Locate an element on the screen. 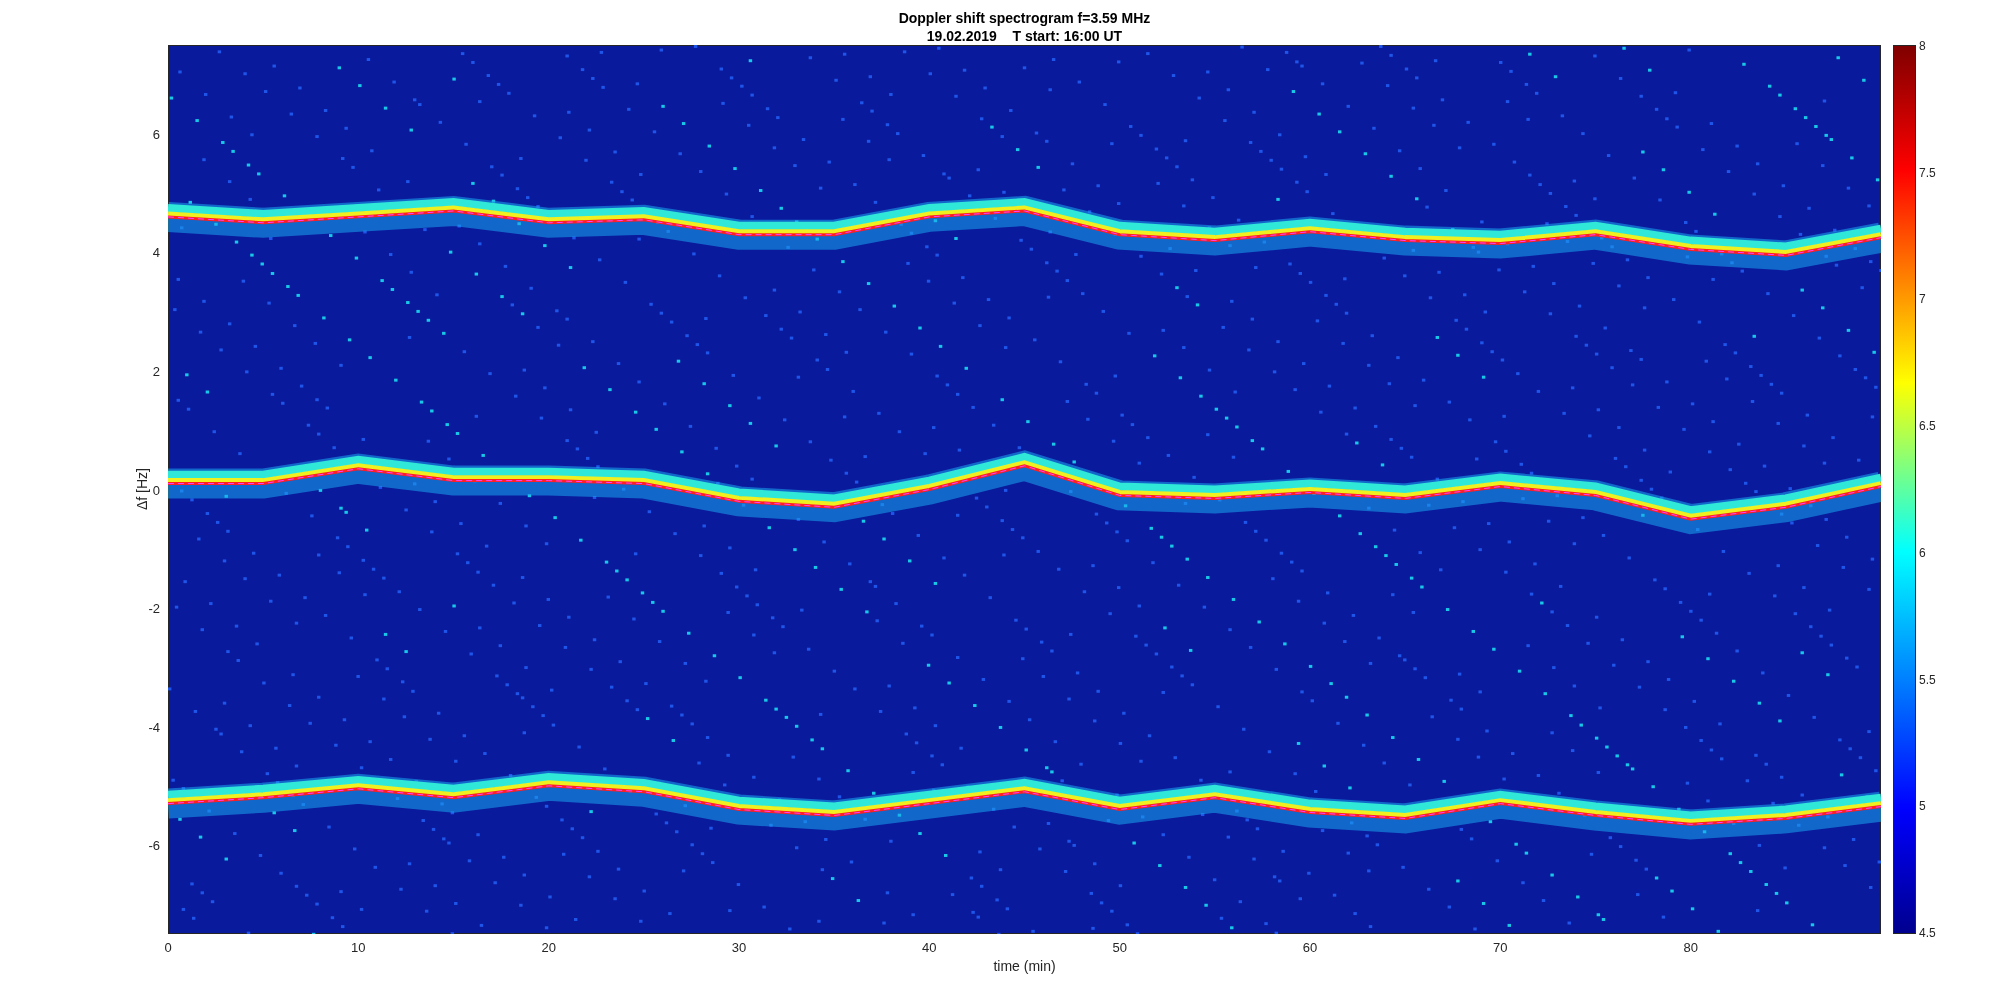 The height and width of the screenshot is (1003, 2000). x-tick-label: 80 is located at coordinates (1690, 947).